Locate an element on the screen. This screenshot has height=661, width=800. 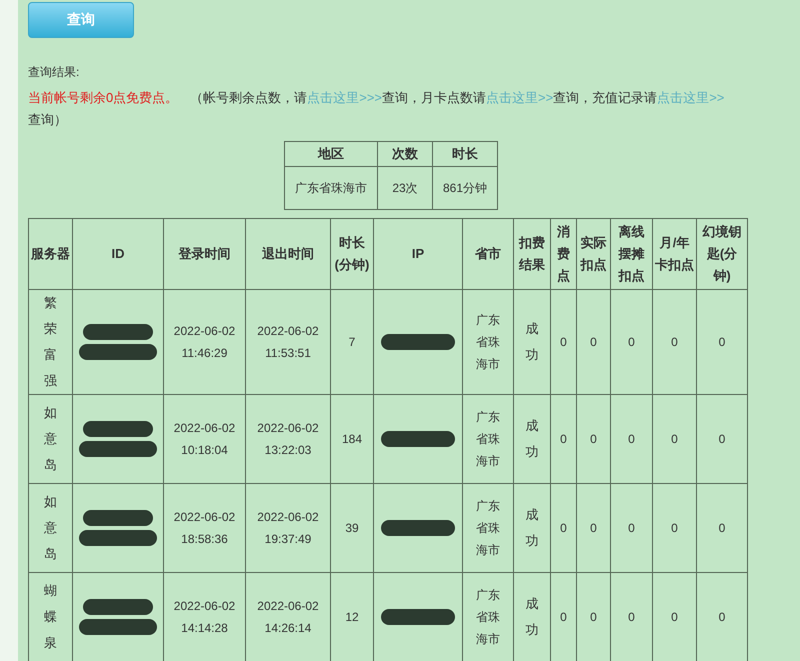
table-cell-text: 蝴蝶泉 is located at coordinates (50, 617).